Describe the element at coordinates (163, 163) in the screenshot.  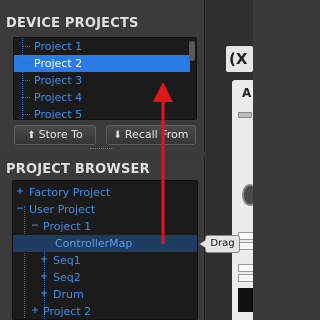
I see `drag-arrow` at that location.